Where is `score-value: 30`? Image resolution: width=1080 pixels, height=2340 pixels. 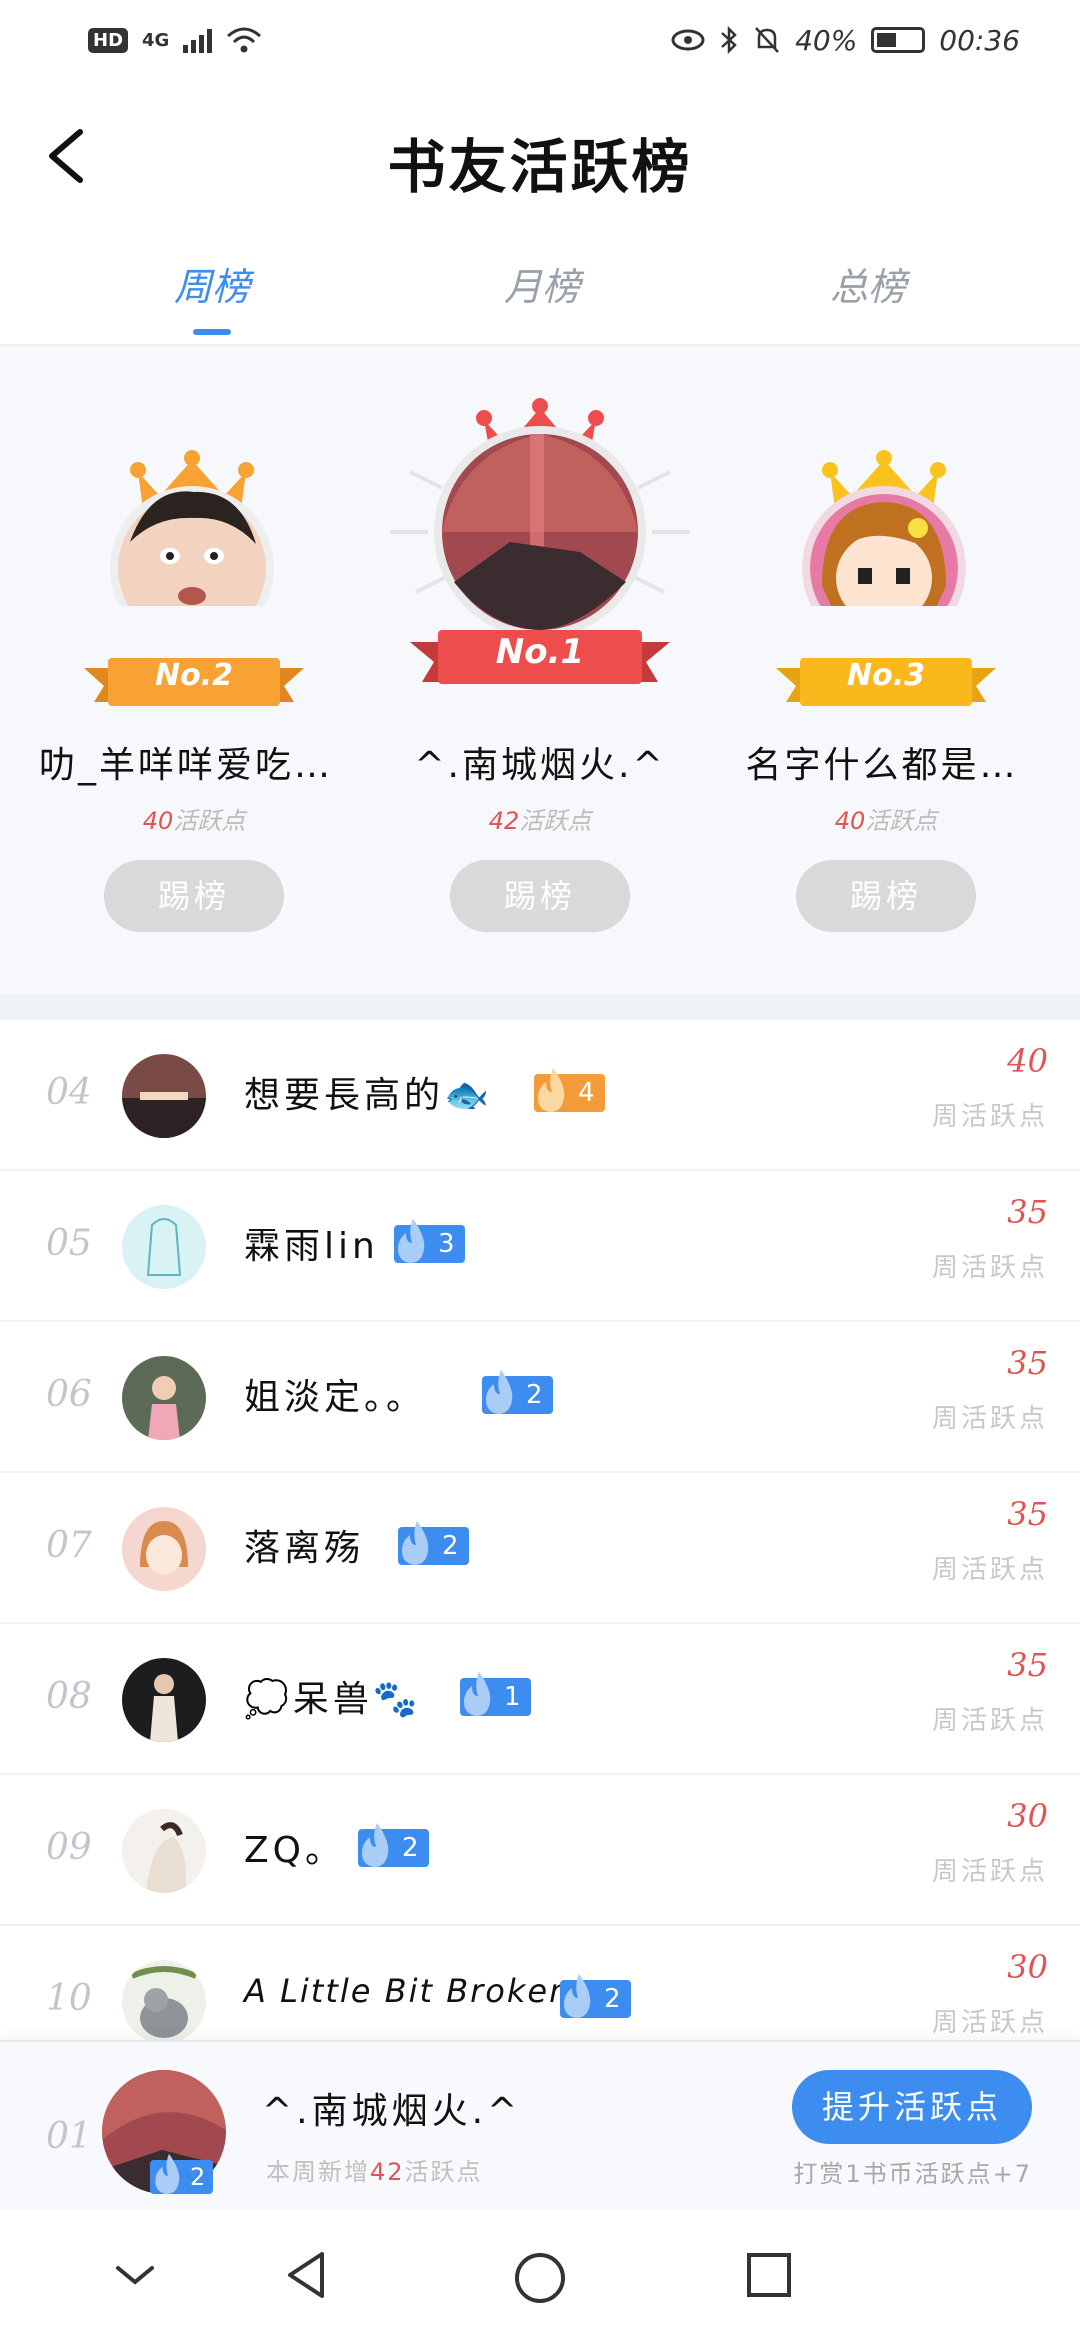 score-value: 30 is located at coordinates (1027, 1967).